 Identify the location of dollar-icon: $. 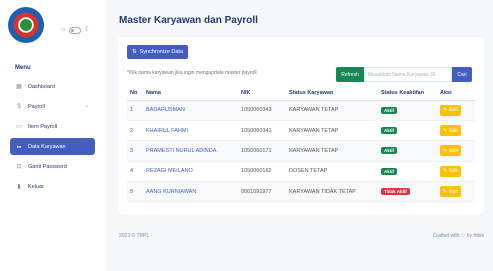
(19, 106).